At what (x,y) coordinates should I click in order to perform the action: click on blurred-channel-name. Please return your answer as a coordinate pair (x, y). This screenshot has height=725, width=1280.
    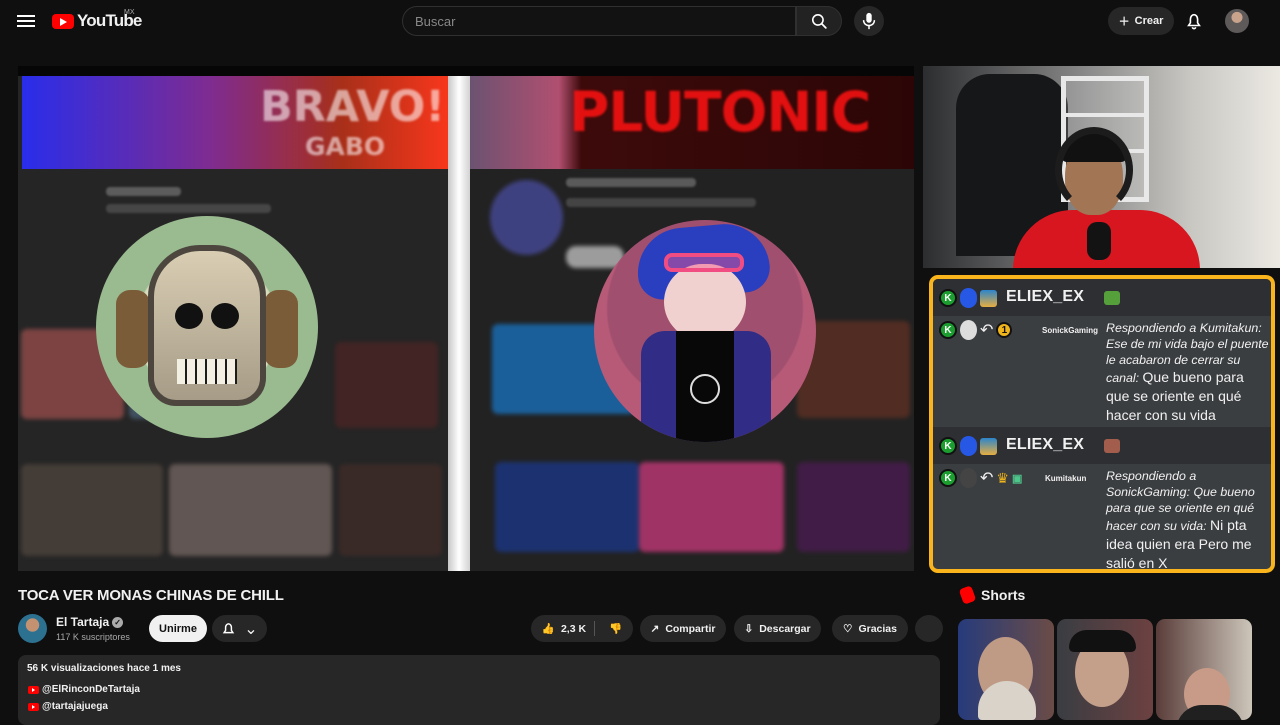
    Looking at the image, I should click on (631, 182).